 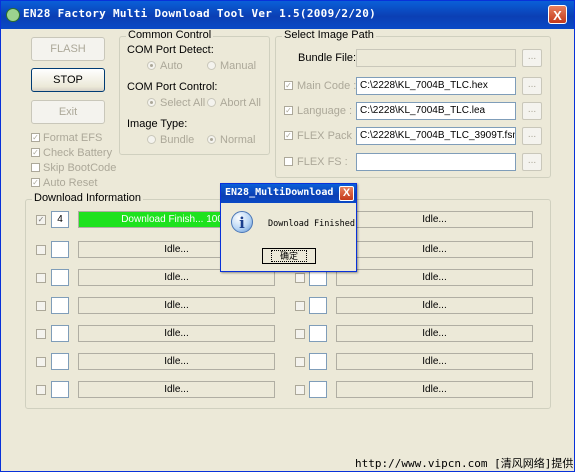 I want to click on image-row-label: FLEX FS :, so click(x=322, y=162).